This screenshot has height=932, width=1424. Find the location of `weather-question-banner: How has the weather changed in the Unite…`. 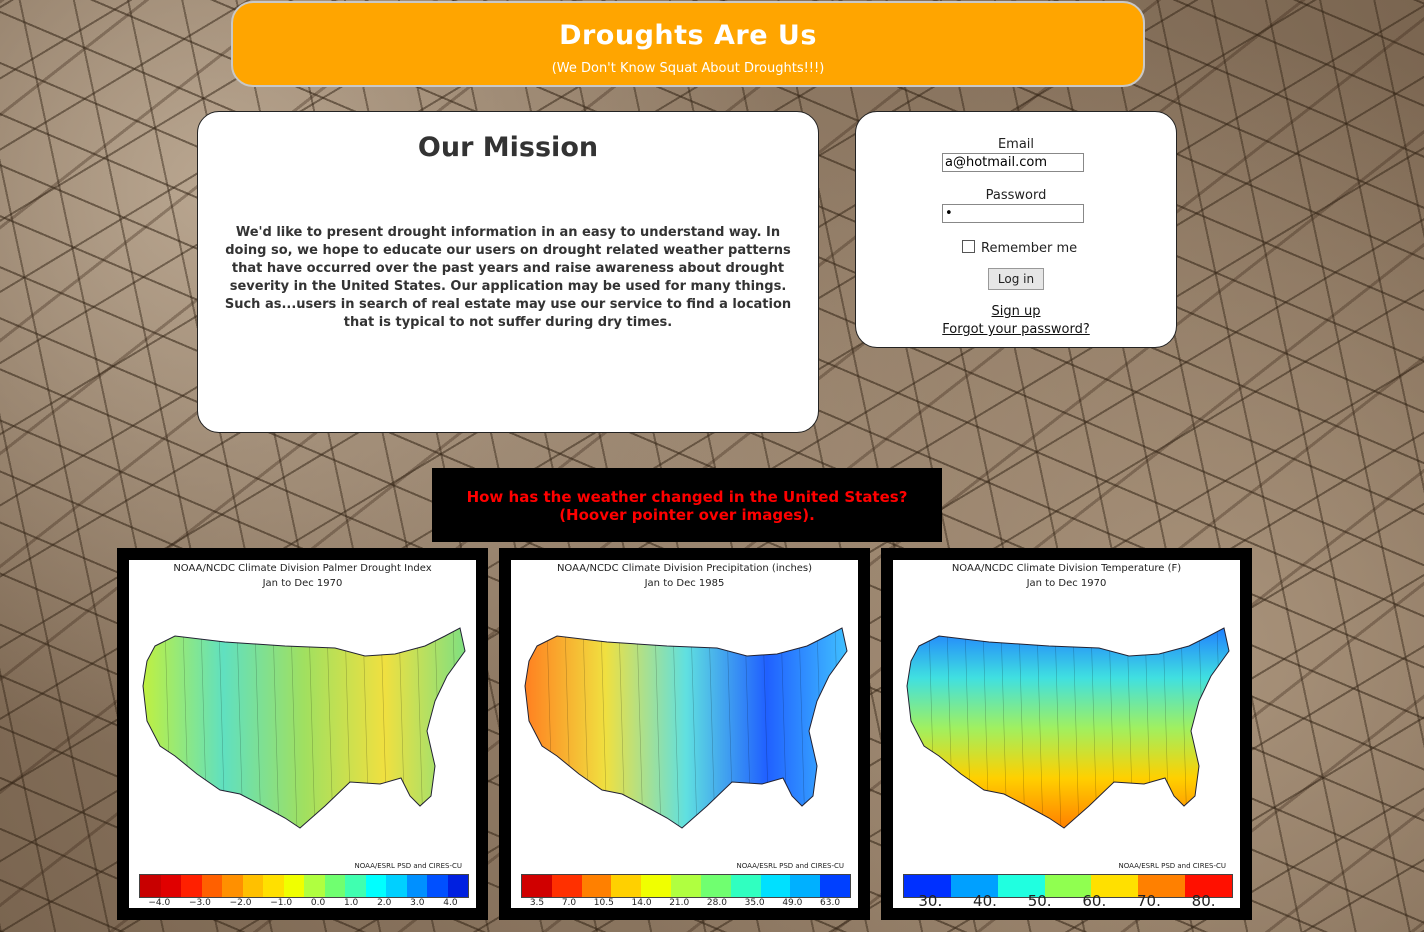

weather-question-banner: How has the weather changed in the Unite… is located at coordinates (687, 505).